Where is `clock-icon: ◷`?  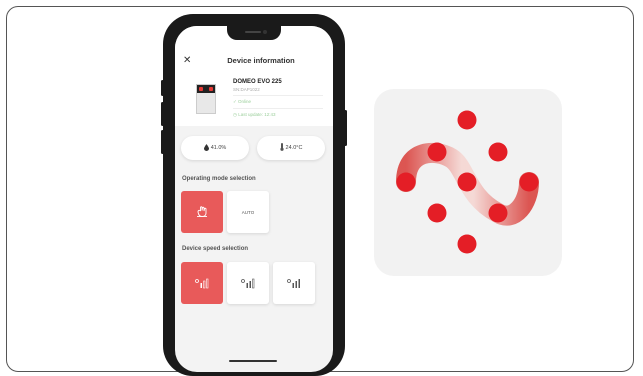 clock-icon: ◷ is located at coordinates (235, 114).